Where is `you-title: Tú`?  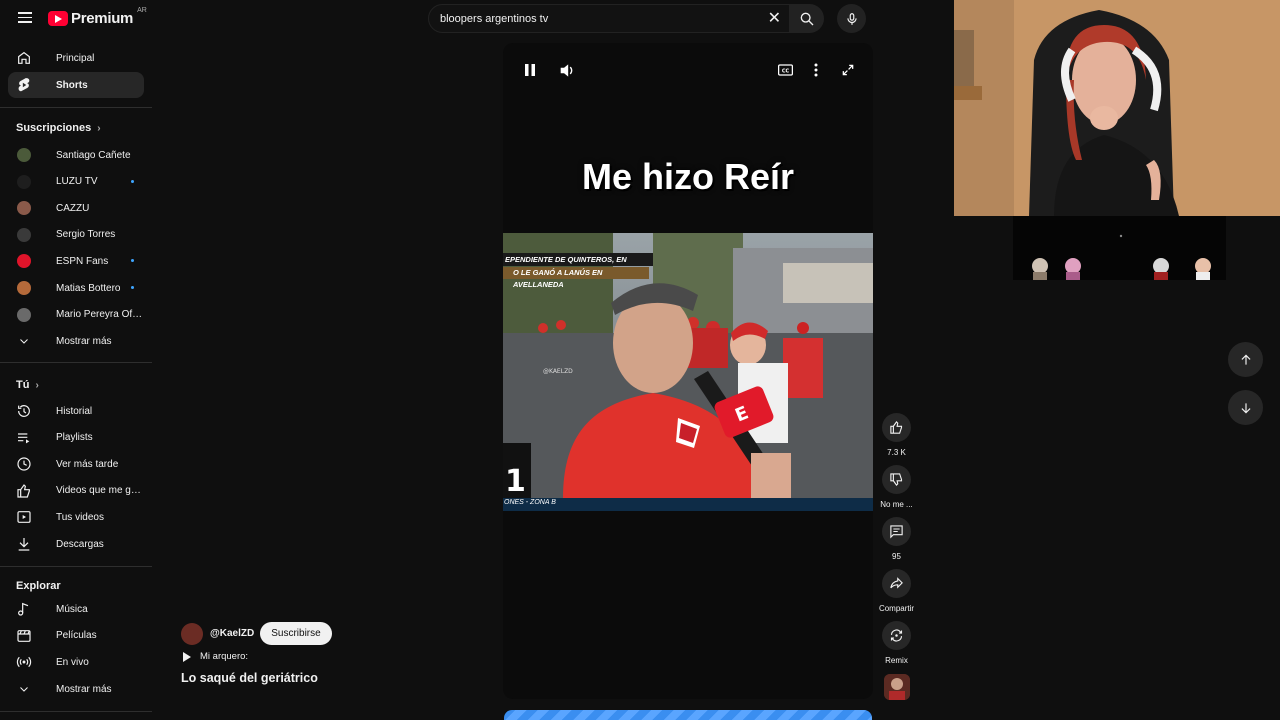
you-title: Tú is located at coordinates (23, 385).